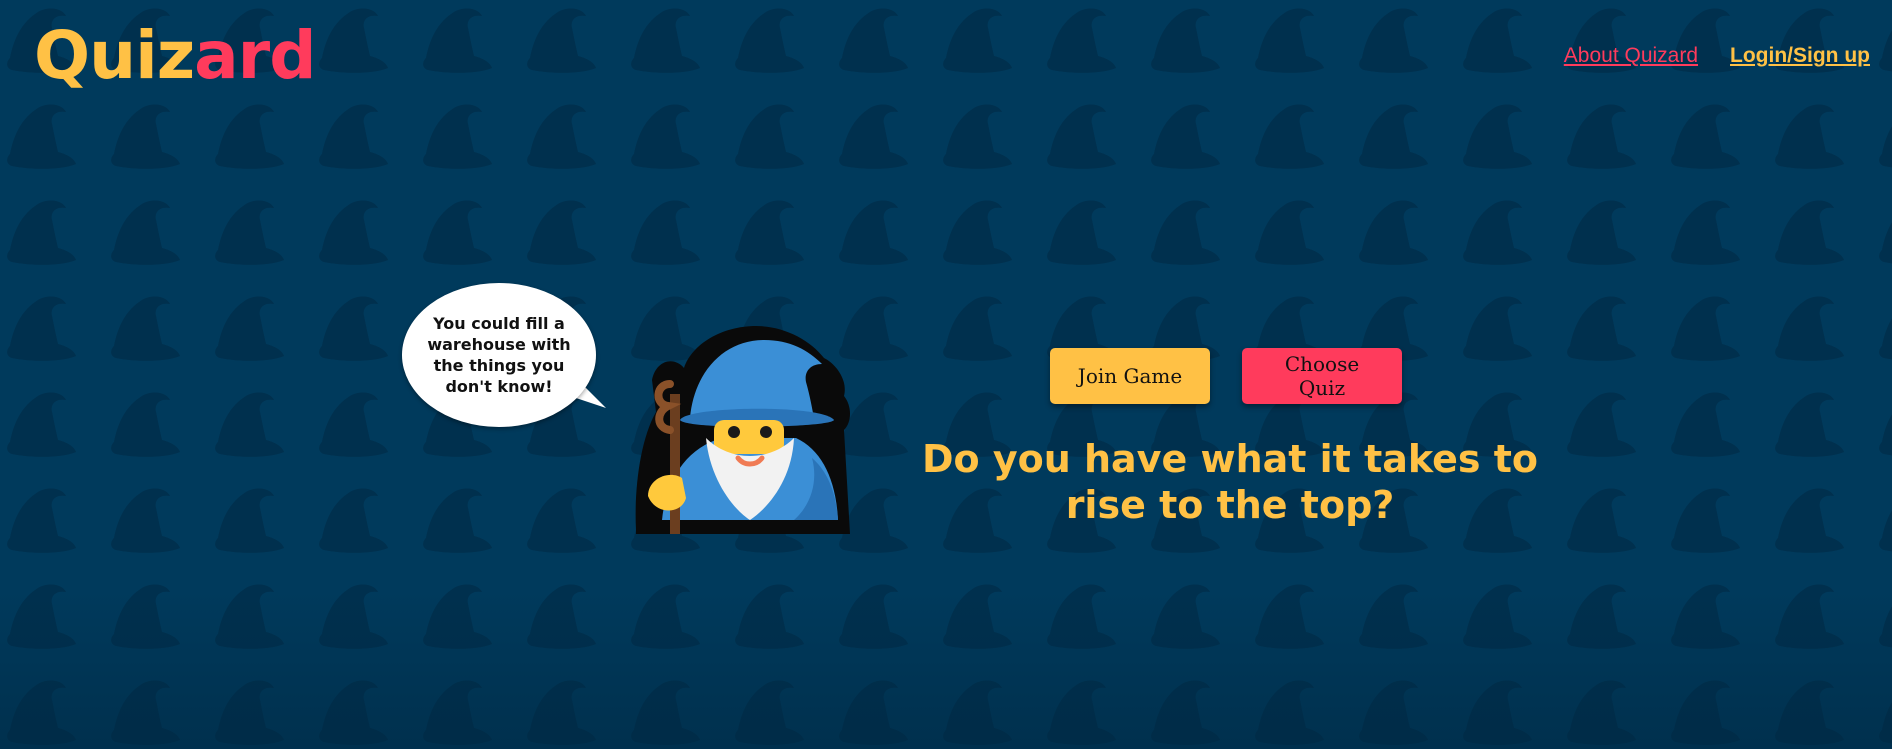 This screenshot has height=749, width=1892. What do you see at coordinates (114, 55) in the screenshot?
I see `logo-part-quiz: Quiz` at bounding box center [114, 55].